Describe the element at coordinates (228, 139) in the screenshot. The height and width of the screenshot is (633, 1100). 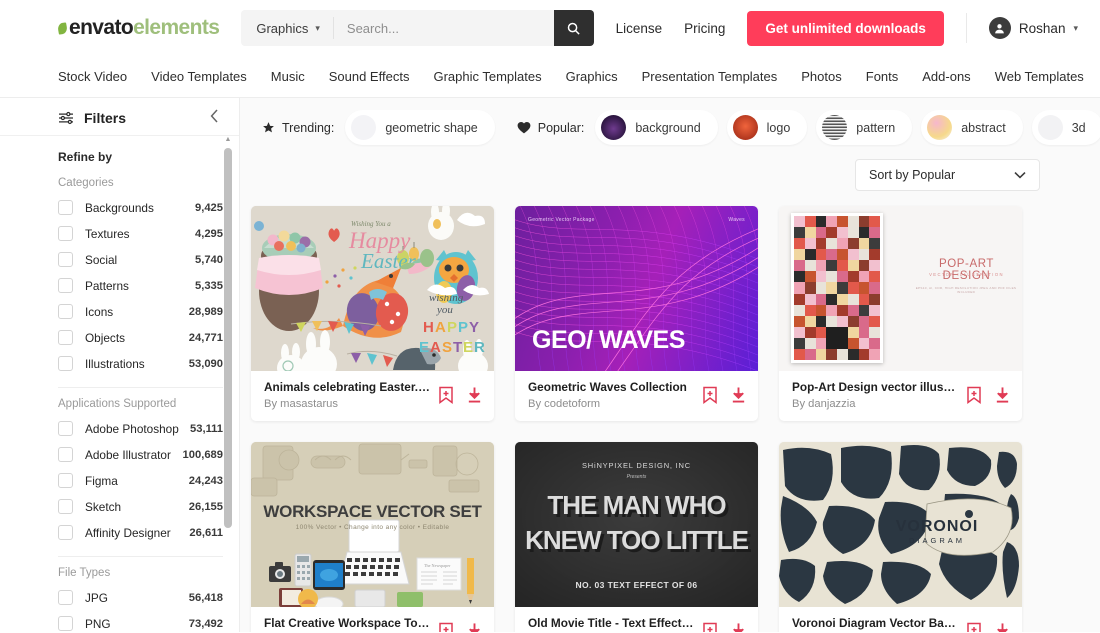
I see `scroll-up-arrow-icon: ▲` at that location.